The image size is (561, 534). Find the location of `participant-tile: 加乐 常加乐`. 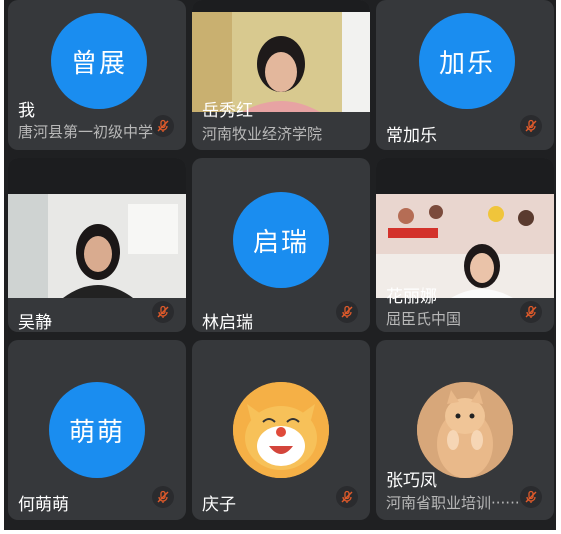

participant-tile: 加乐 常加乐 is located at coordinates (465, 75).